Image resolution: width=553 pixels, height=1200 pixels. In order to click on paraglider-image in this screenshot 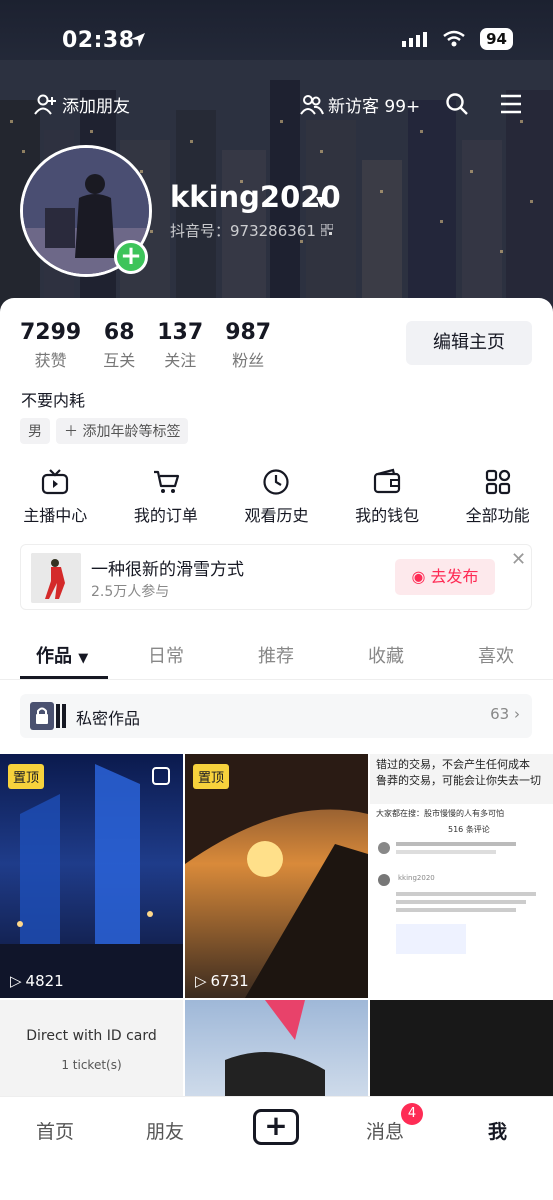, I will do `click(275, 1050)`.